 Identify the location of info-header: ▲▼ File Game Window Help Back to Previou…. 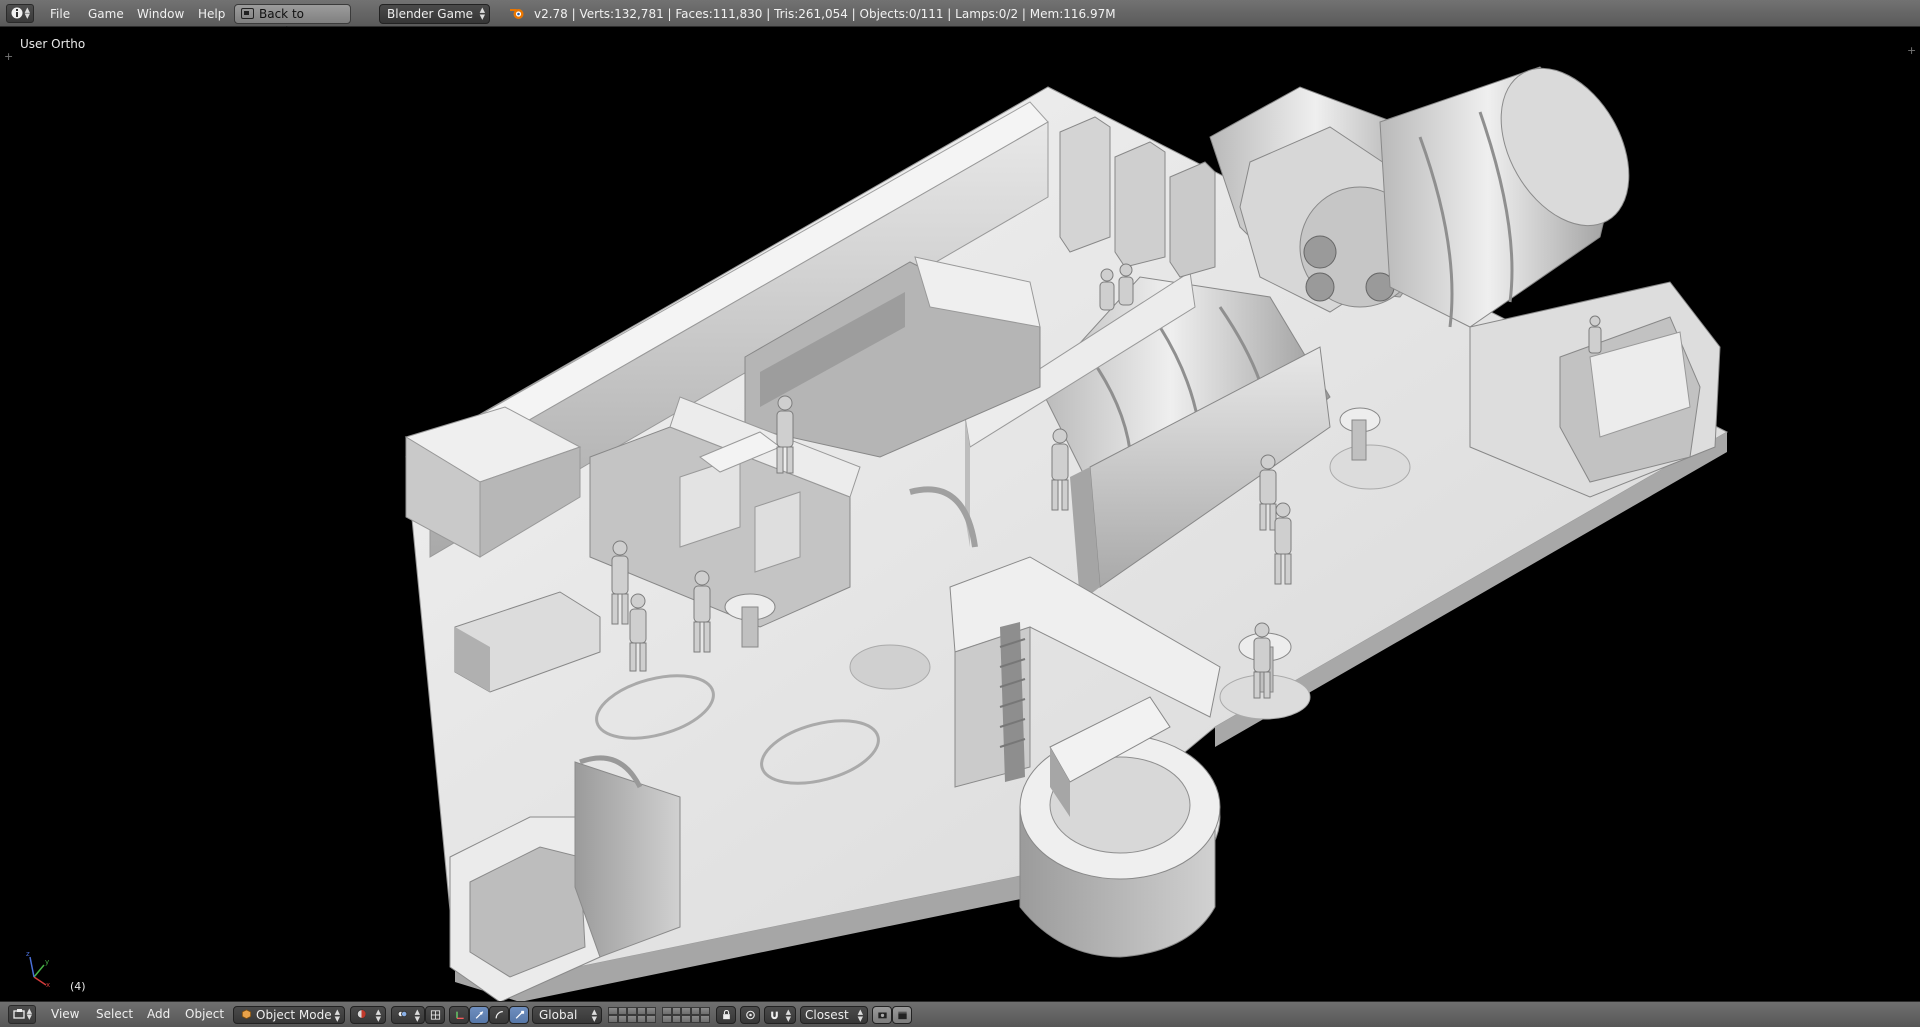
(960, 19).